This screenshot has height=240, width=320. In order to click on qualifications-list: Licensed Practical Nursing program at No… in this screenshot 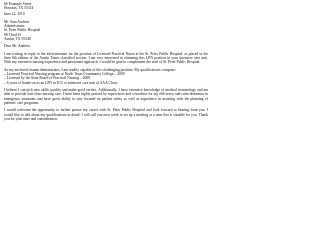, I will do `click(106, 78)`.